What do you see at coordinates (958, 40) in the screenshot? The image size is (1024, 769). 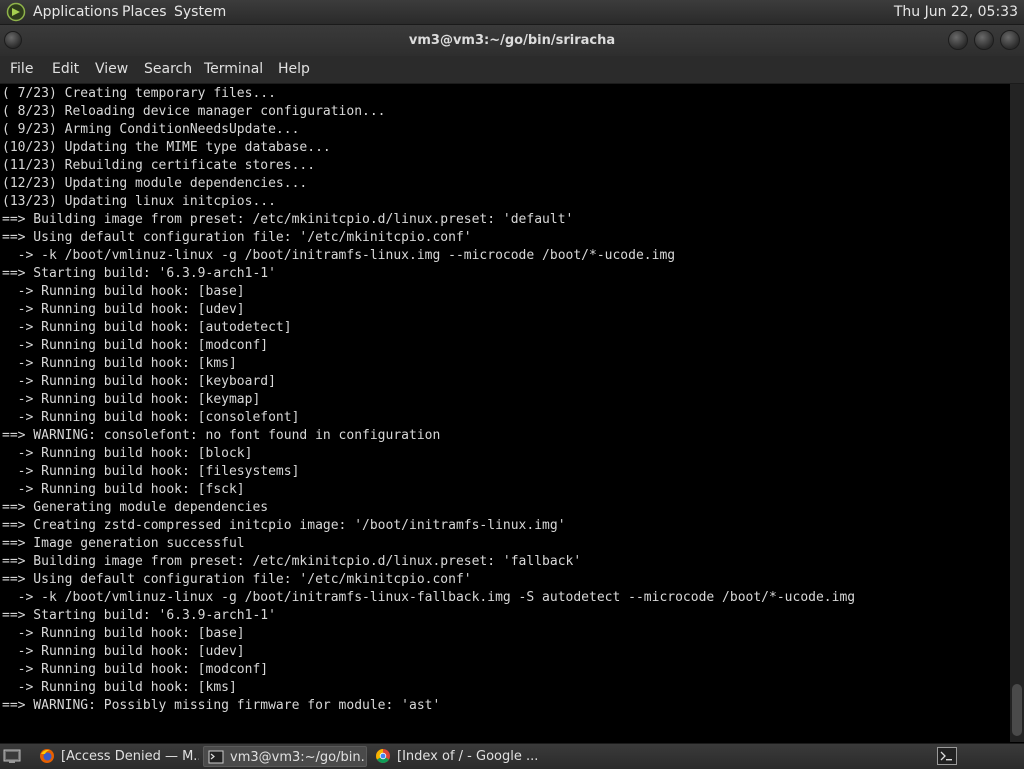 I see `minimize-button` at bounding box center [958, 40].